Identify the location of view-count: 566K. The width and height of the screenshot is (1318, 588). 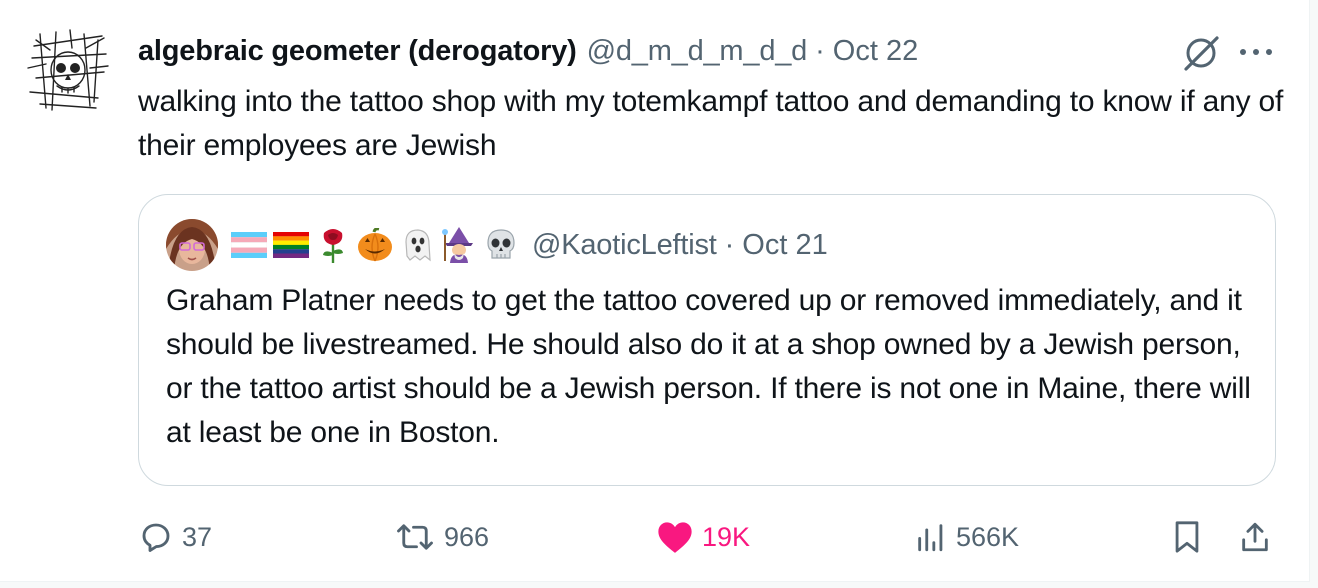
(988, 536).